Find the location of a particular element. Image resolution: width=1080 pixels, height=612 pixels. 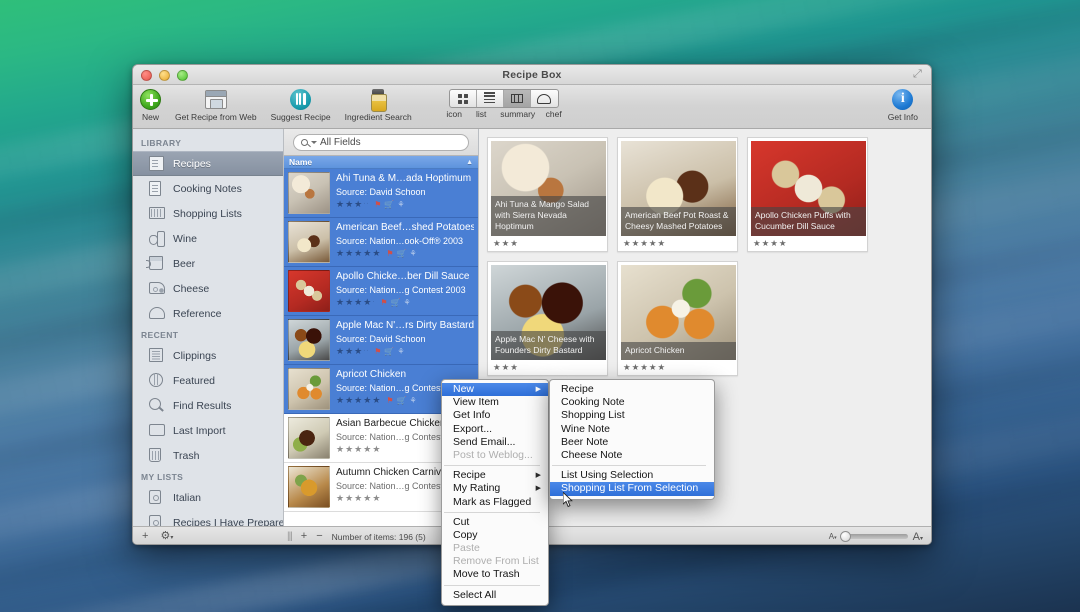

view-mode-icon-button is located at coordinates (463, 98).